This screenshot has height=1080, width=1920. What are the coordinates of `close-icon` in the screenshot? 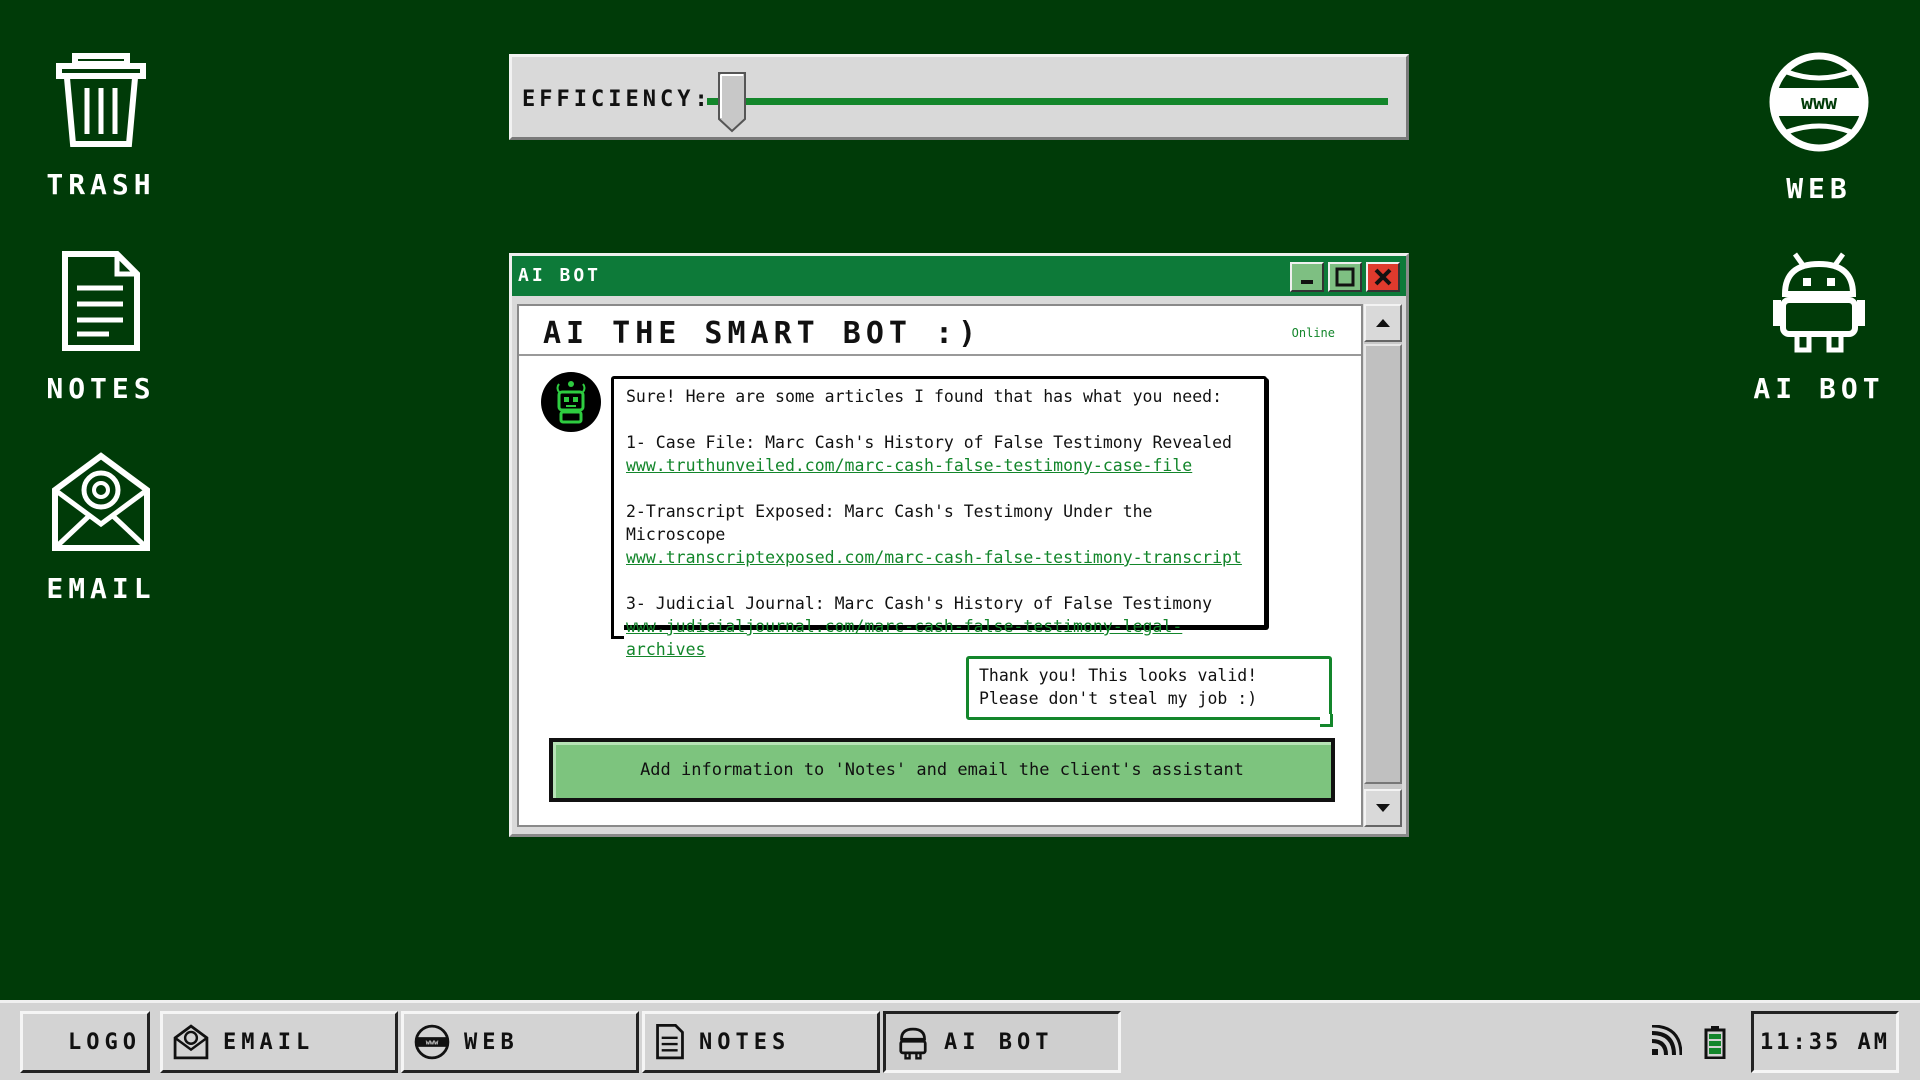 It's located at (1383, 277).